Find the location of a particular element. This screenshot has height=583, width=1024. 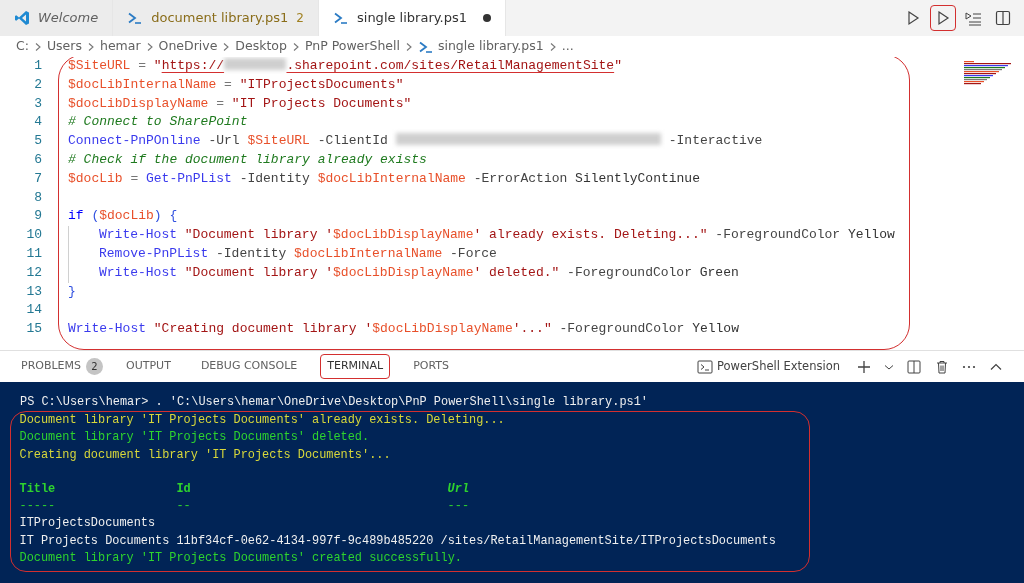

run-selection-icon is located at coordinates (973, 18).